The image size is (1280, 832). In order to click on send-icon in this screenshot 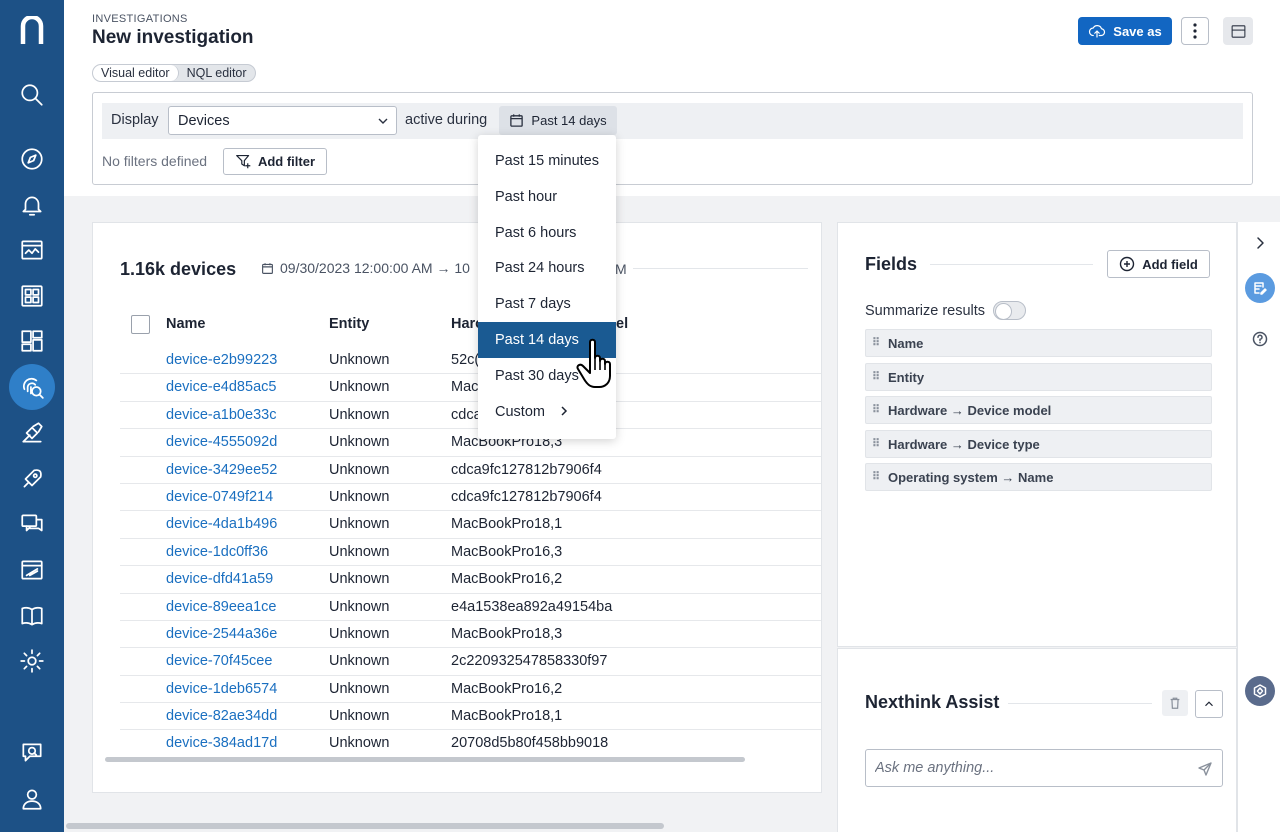, I will do `click(1205, 769)`.